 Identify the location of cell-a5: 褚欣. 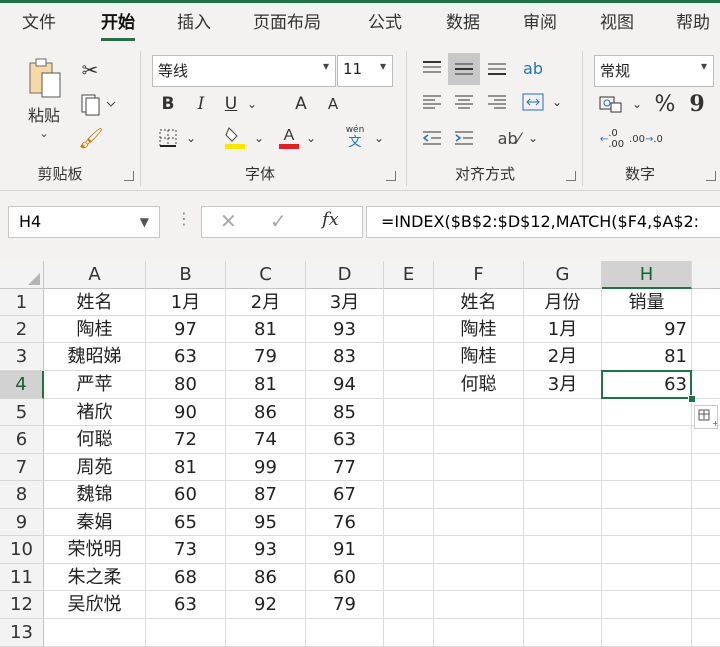
(95, 412).